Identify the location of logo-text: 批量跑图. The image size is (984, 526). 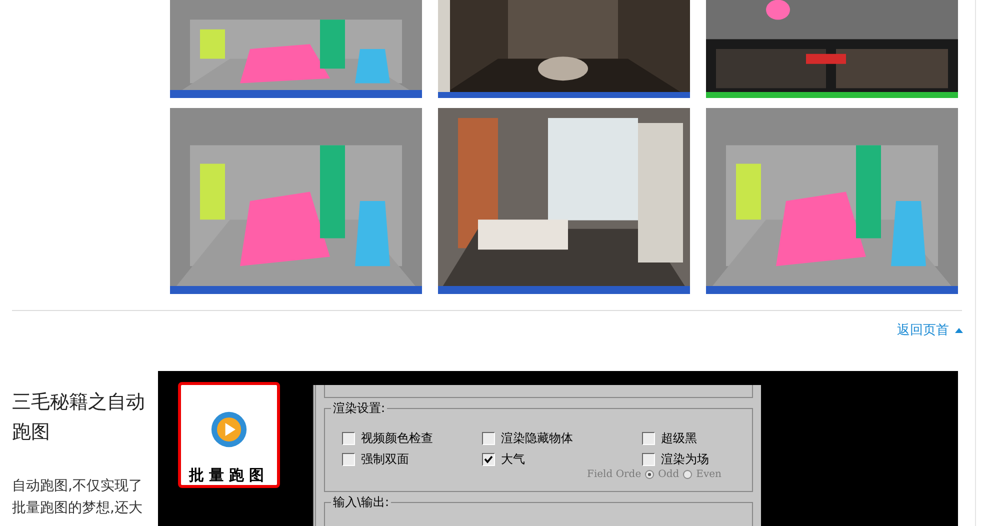
(229, 475).